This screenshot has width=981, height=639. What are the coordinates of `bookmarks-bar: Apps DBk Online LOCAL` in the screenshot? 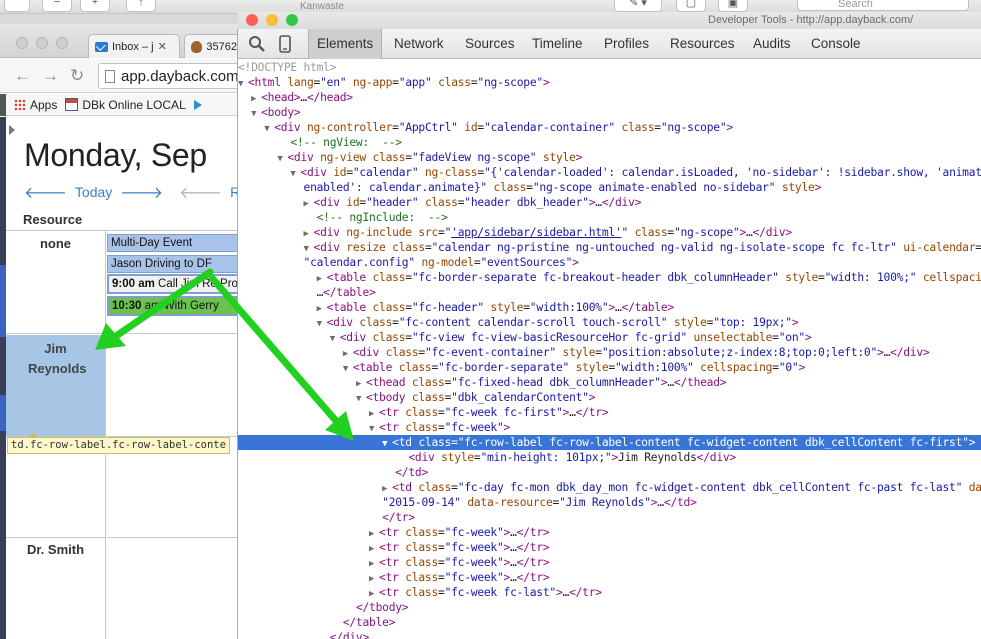 It's located at (120, 104).